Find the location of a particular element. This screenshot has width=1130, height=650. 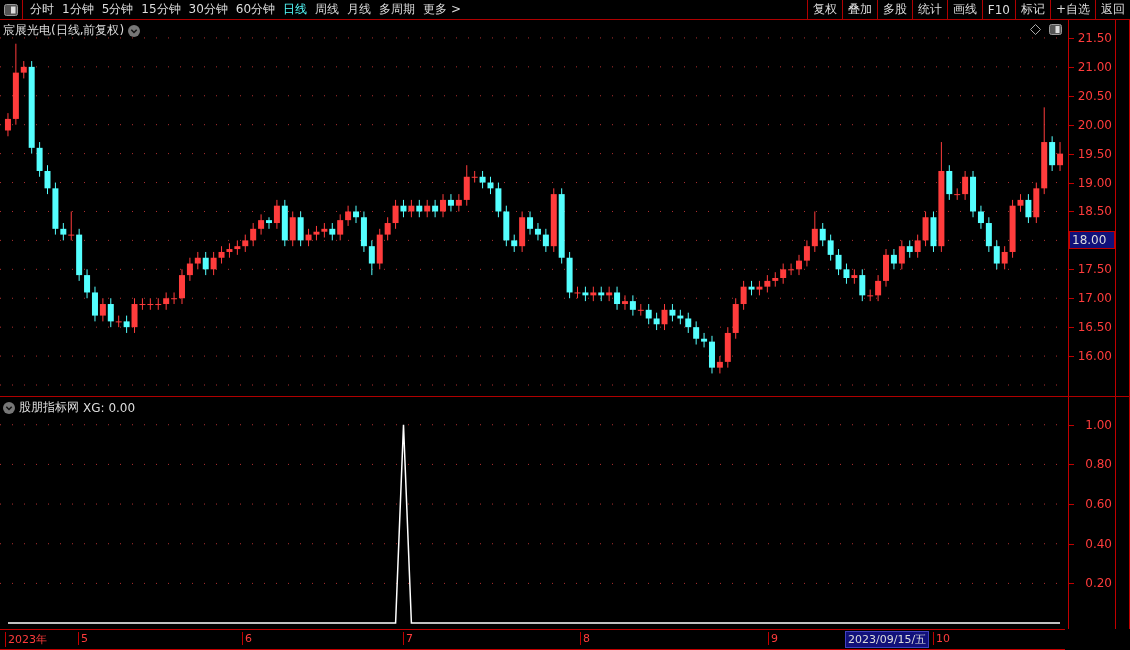

date-label: 6 is located at coordinates (247, 638).